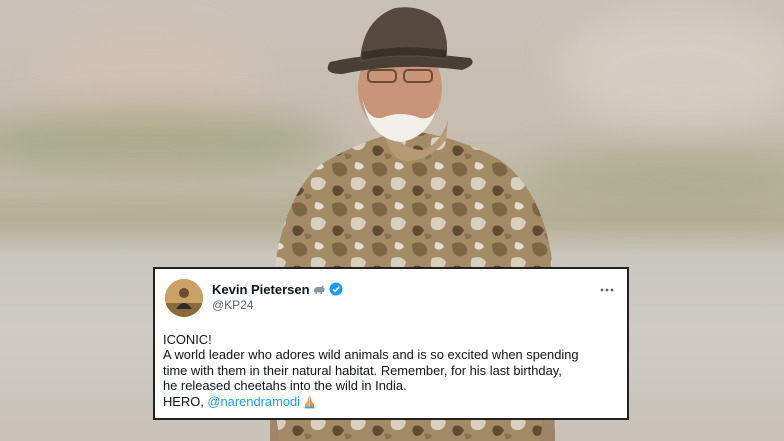  What do you see at coordinates (185, 401) in the screenshot?
I see `tweet-line-5-prefix: HERO,` at bounding box center [185, 401].